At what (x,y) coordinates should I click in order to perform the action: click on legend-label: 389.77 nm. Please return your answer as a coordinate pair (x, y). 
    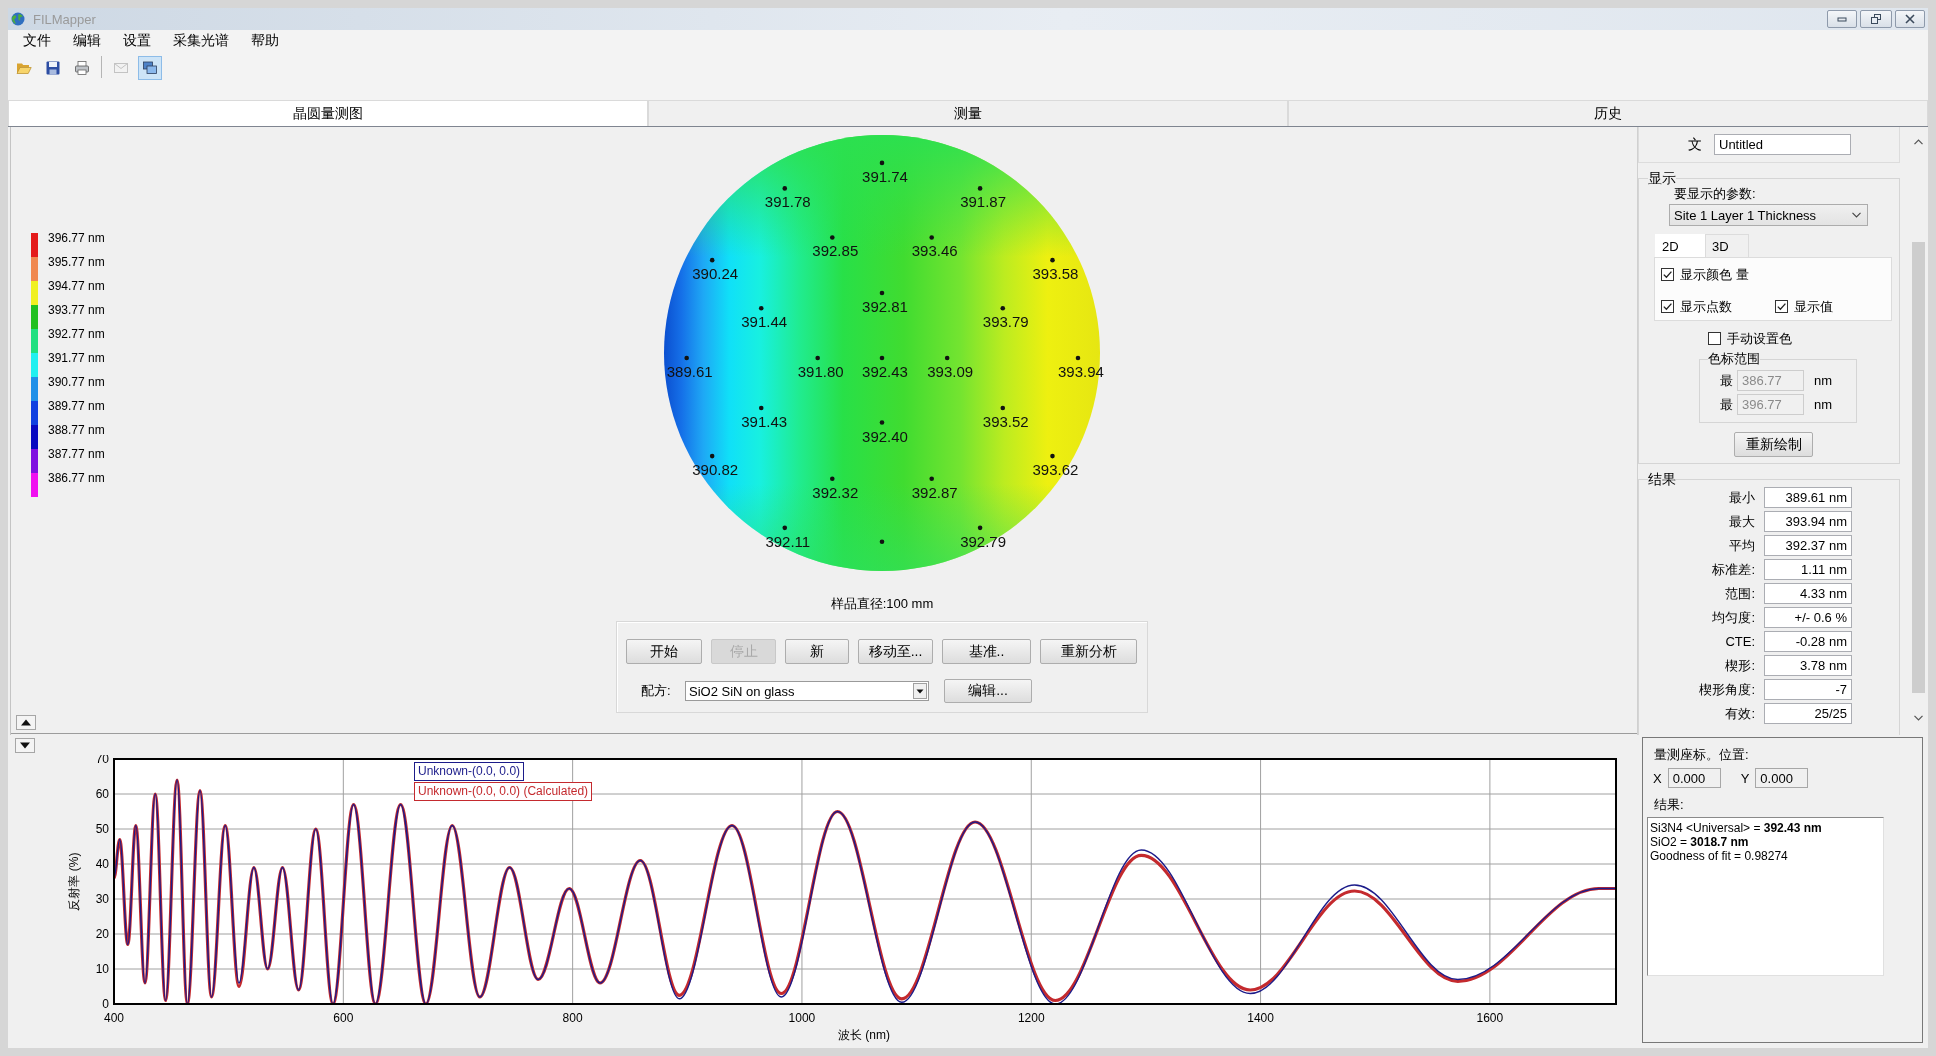
    Looking at the image, I should click on (76, 406).